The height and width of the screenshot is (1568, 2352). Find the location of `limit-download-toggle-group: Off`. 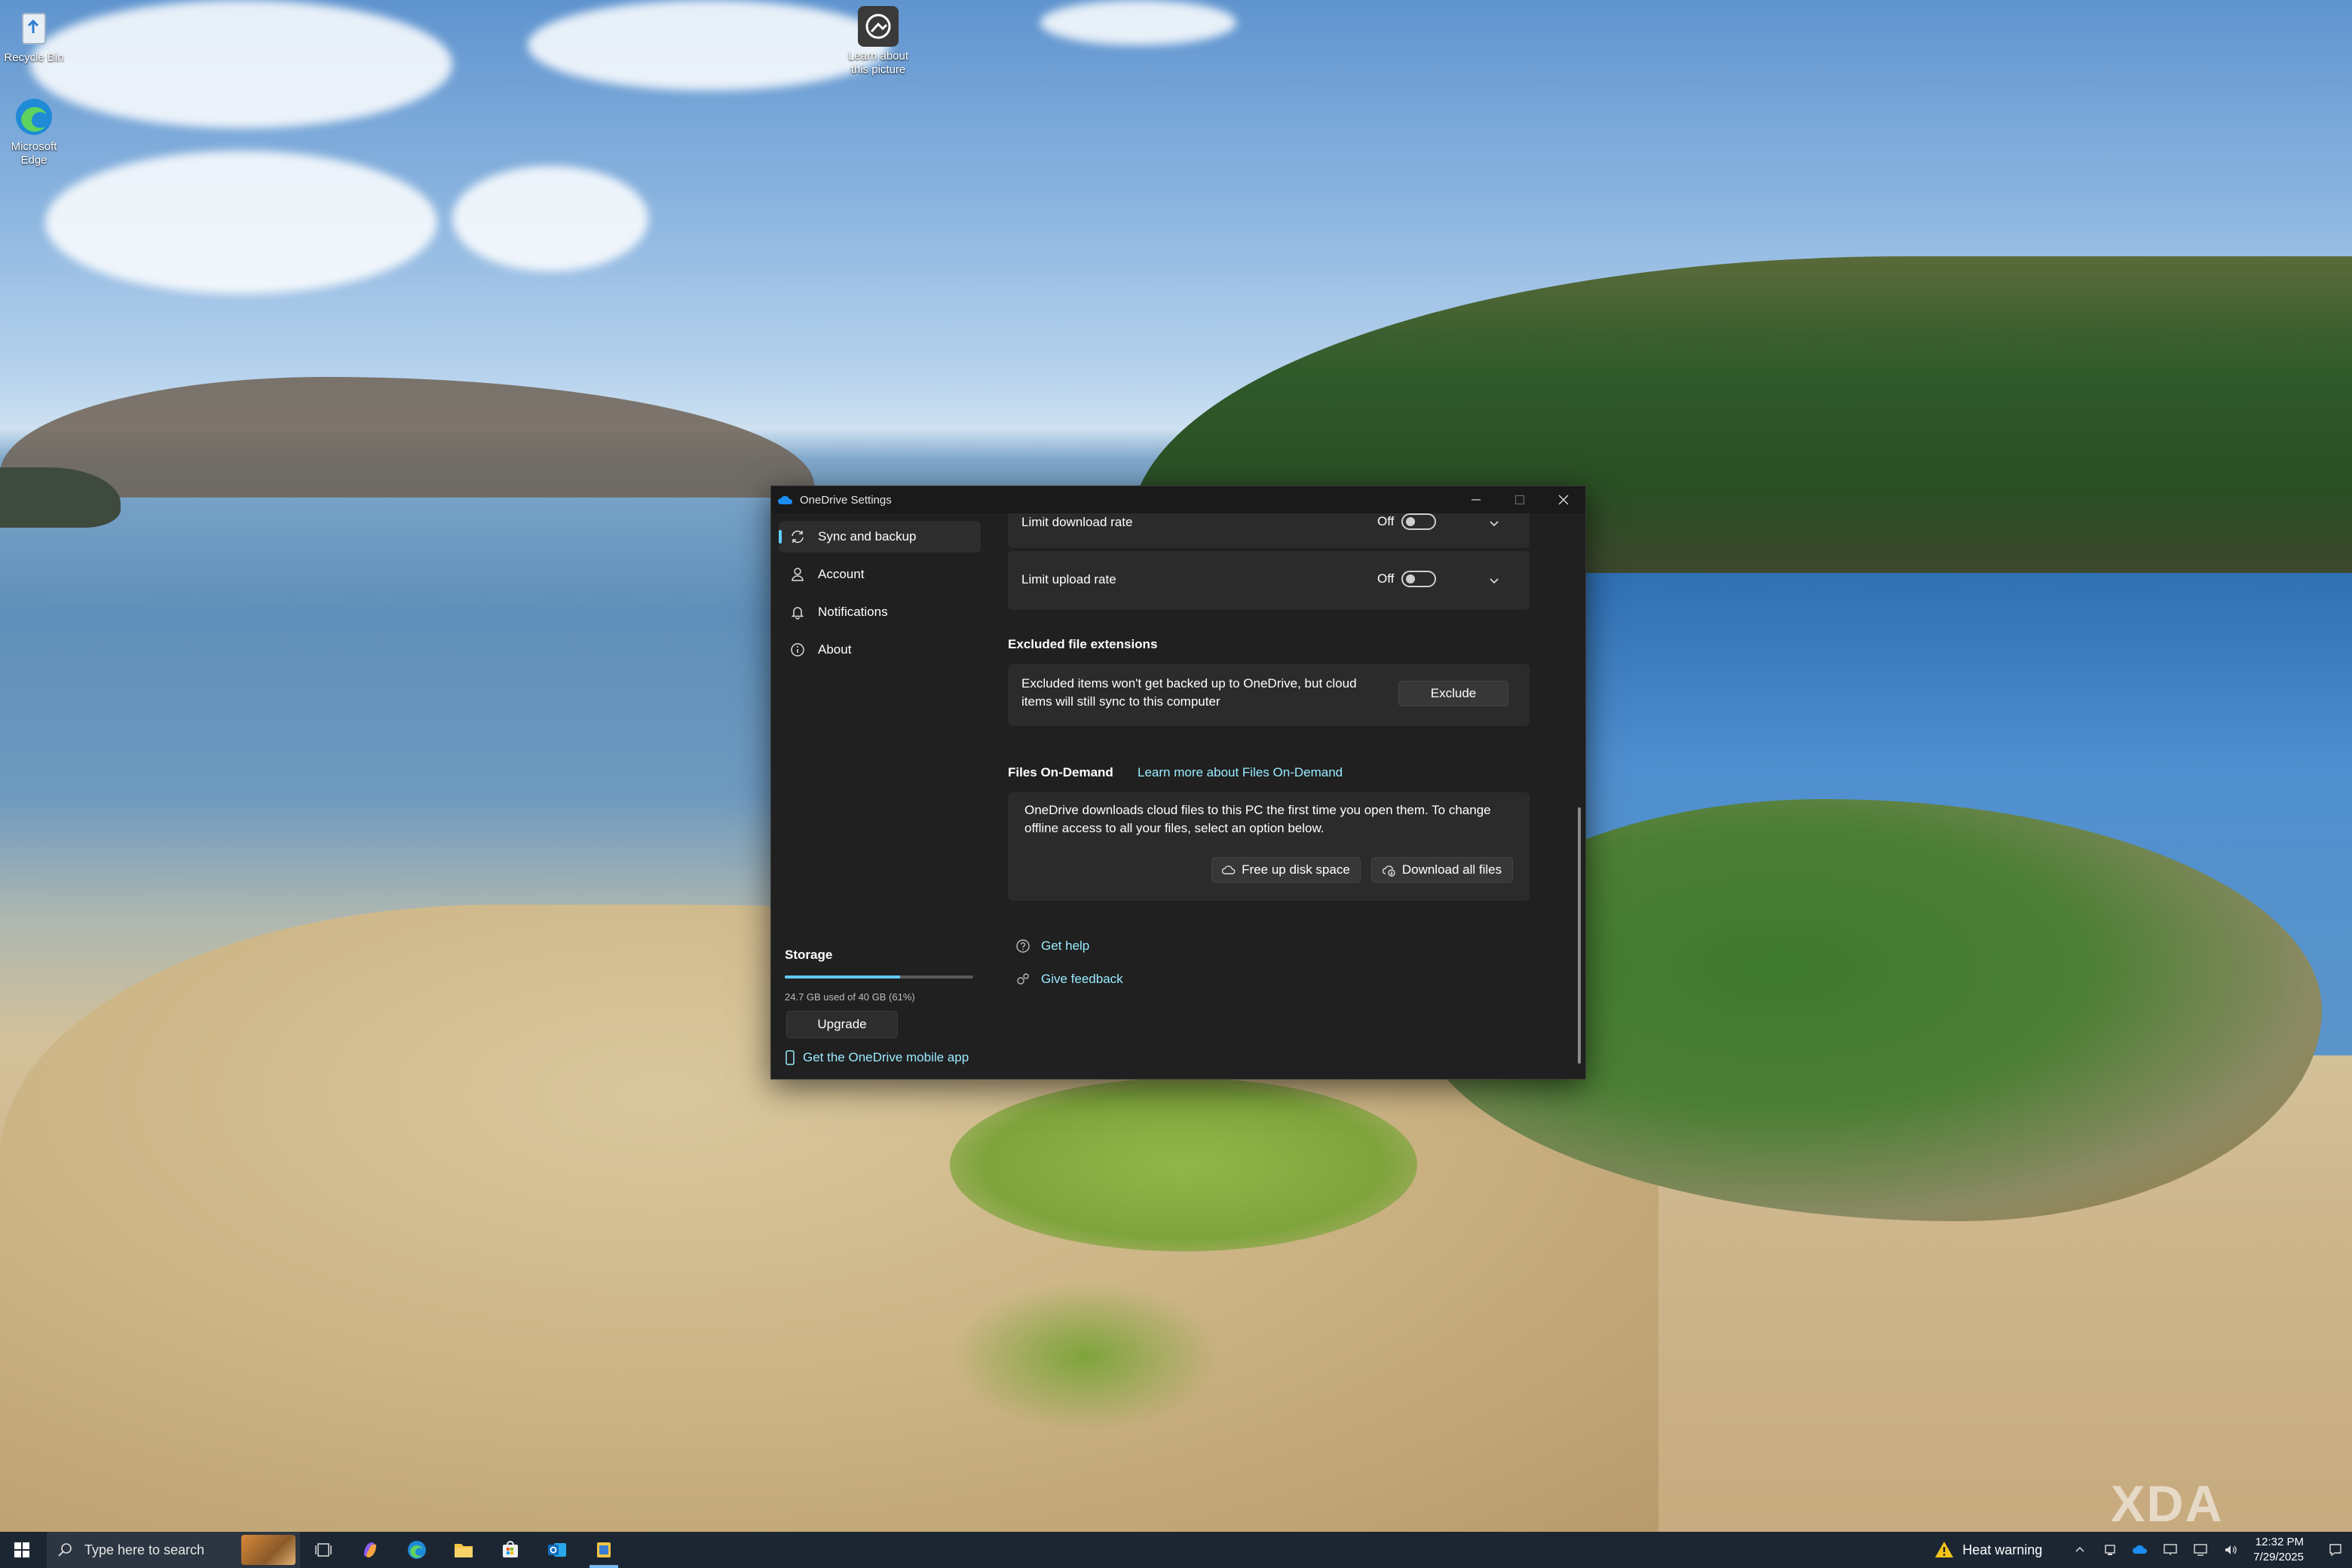

limit-download-toggle-group: Off is located at coordinates (1407, 521).